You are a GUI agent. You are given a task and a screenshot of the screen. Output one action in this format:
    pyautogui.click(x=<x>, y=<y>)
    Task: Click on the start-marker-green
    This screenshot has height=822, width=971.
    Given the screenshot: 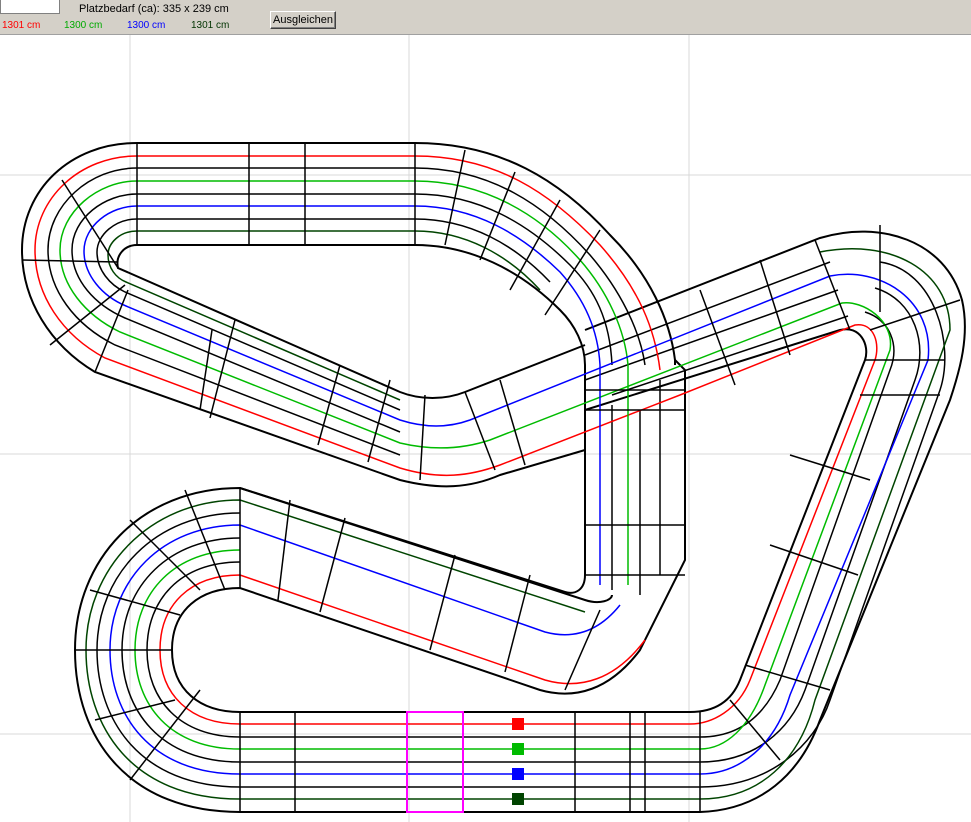 What is the action you would take?
    pyautogui.click(x=518, y=749)
    